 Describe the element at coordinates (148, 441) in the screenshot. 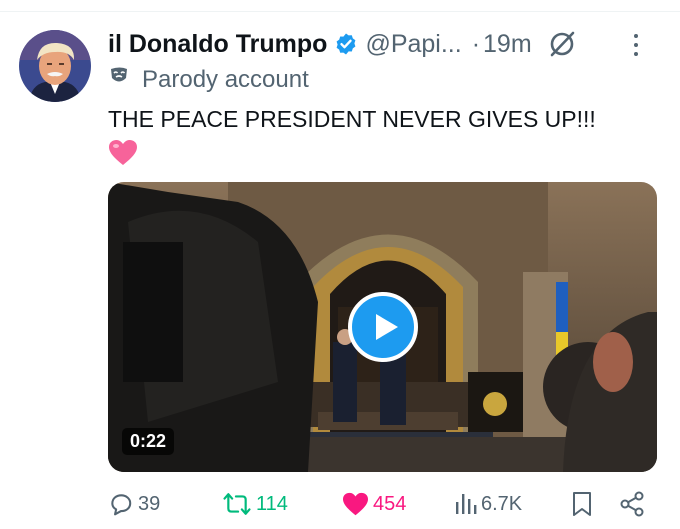

I see `video-duration: 0:22` at that location.